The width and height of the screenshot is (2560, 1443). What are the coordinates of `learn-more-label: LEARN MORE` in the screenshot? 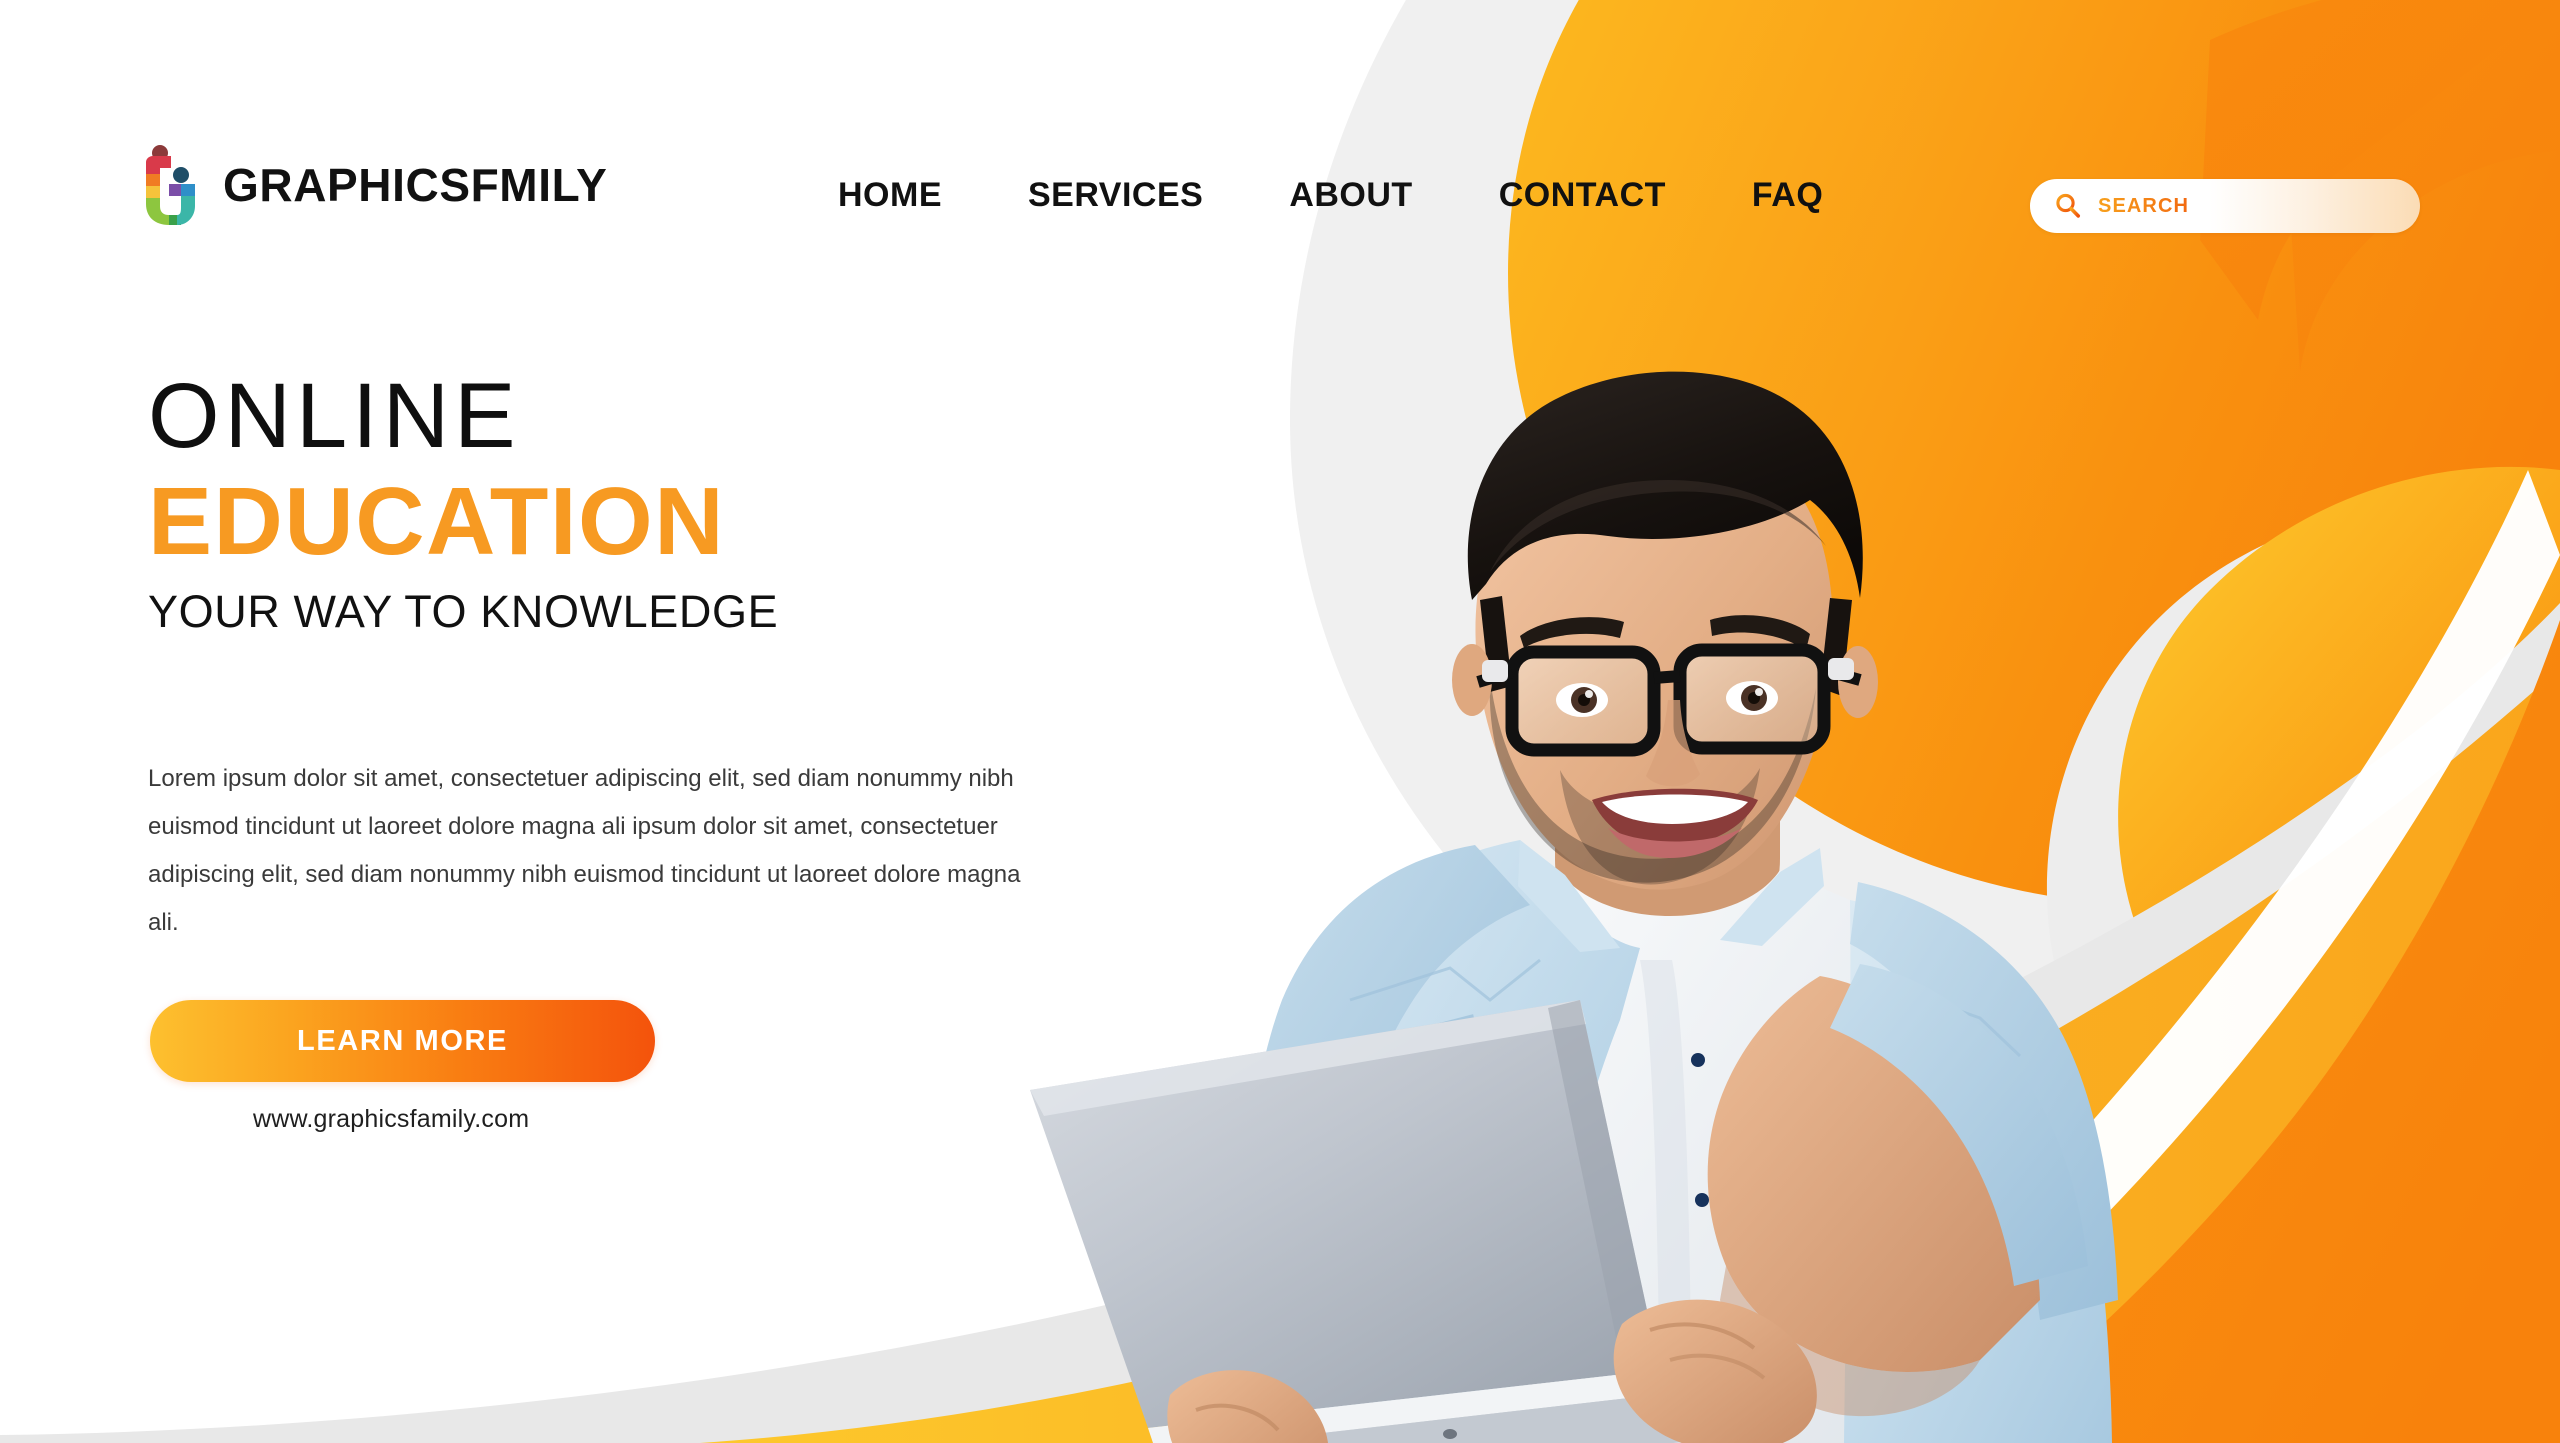 It's located at (402, 1040).